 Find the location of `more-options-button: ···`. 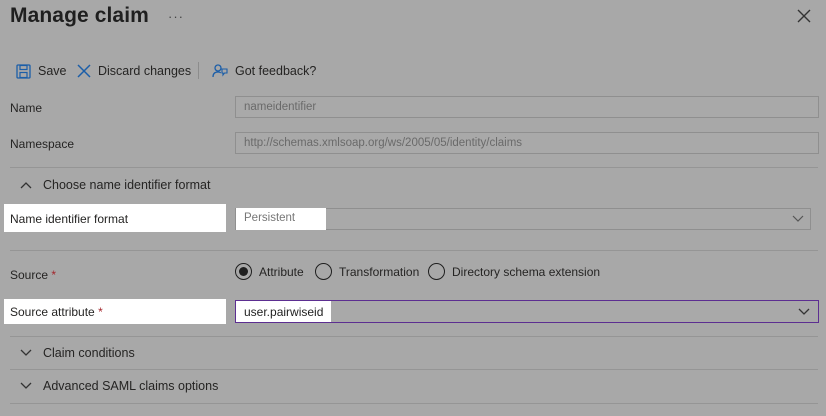

more-options-button: ··· is located at coordinates (176, 16).